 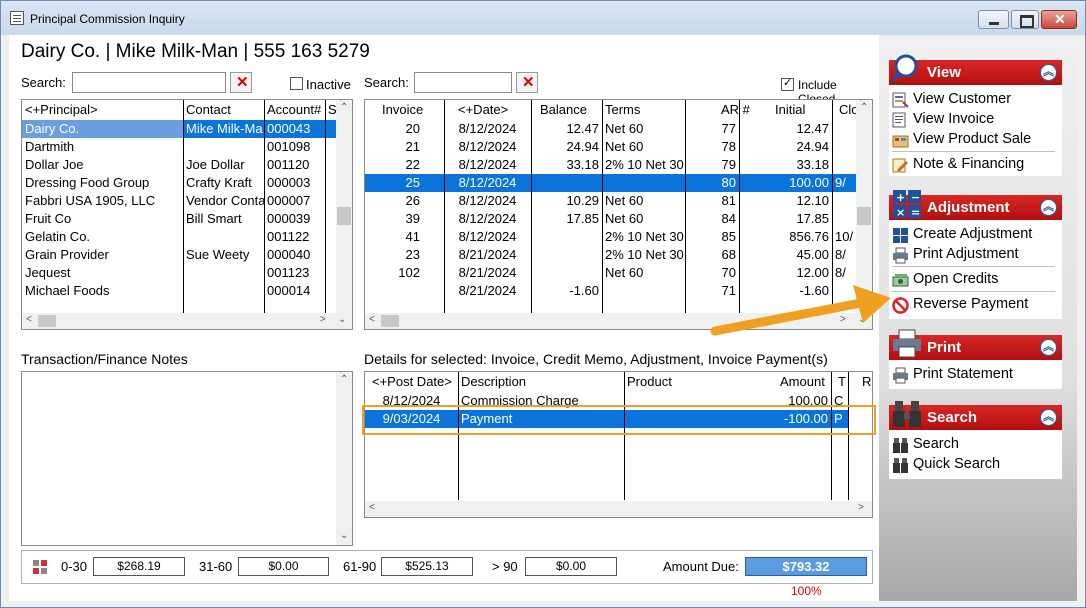 What do you see at coordinates (975, 305) in the screenshot?
I see `reverse-payment-item: Reverse Payment` at bounding box center [975, 305].